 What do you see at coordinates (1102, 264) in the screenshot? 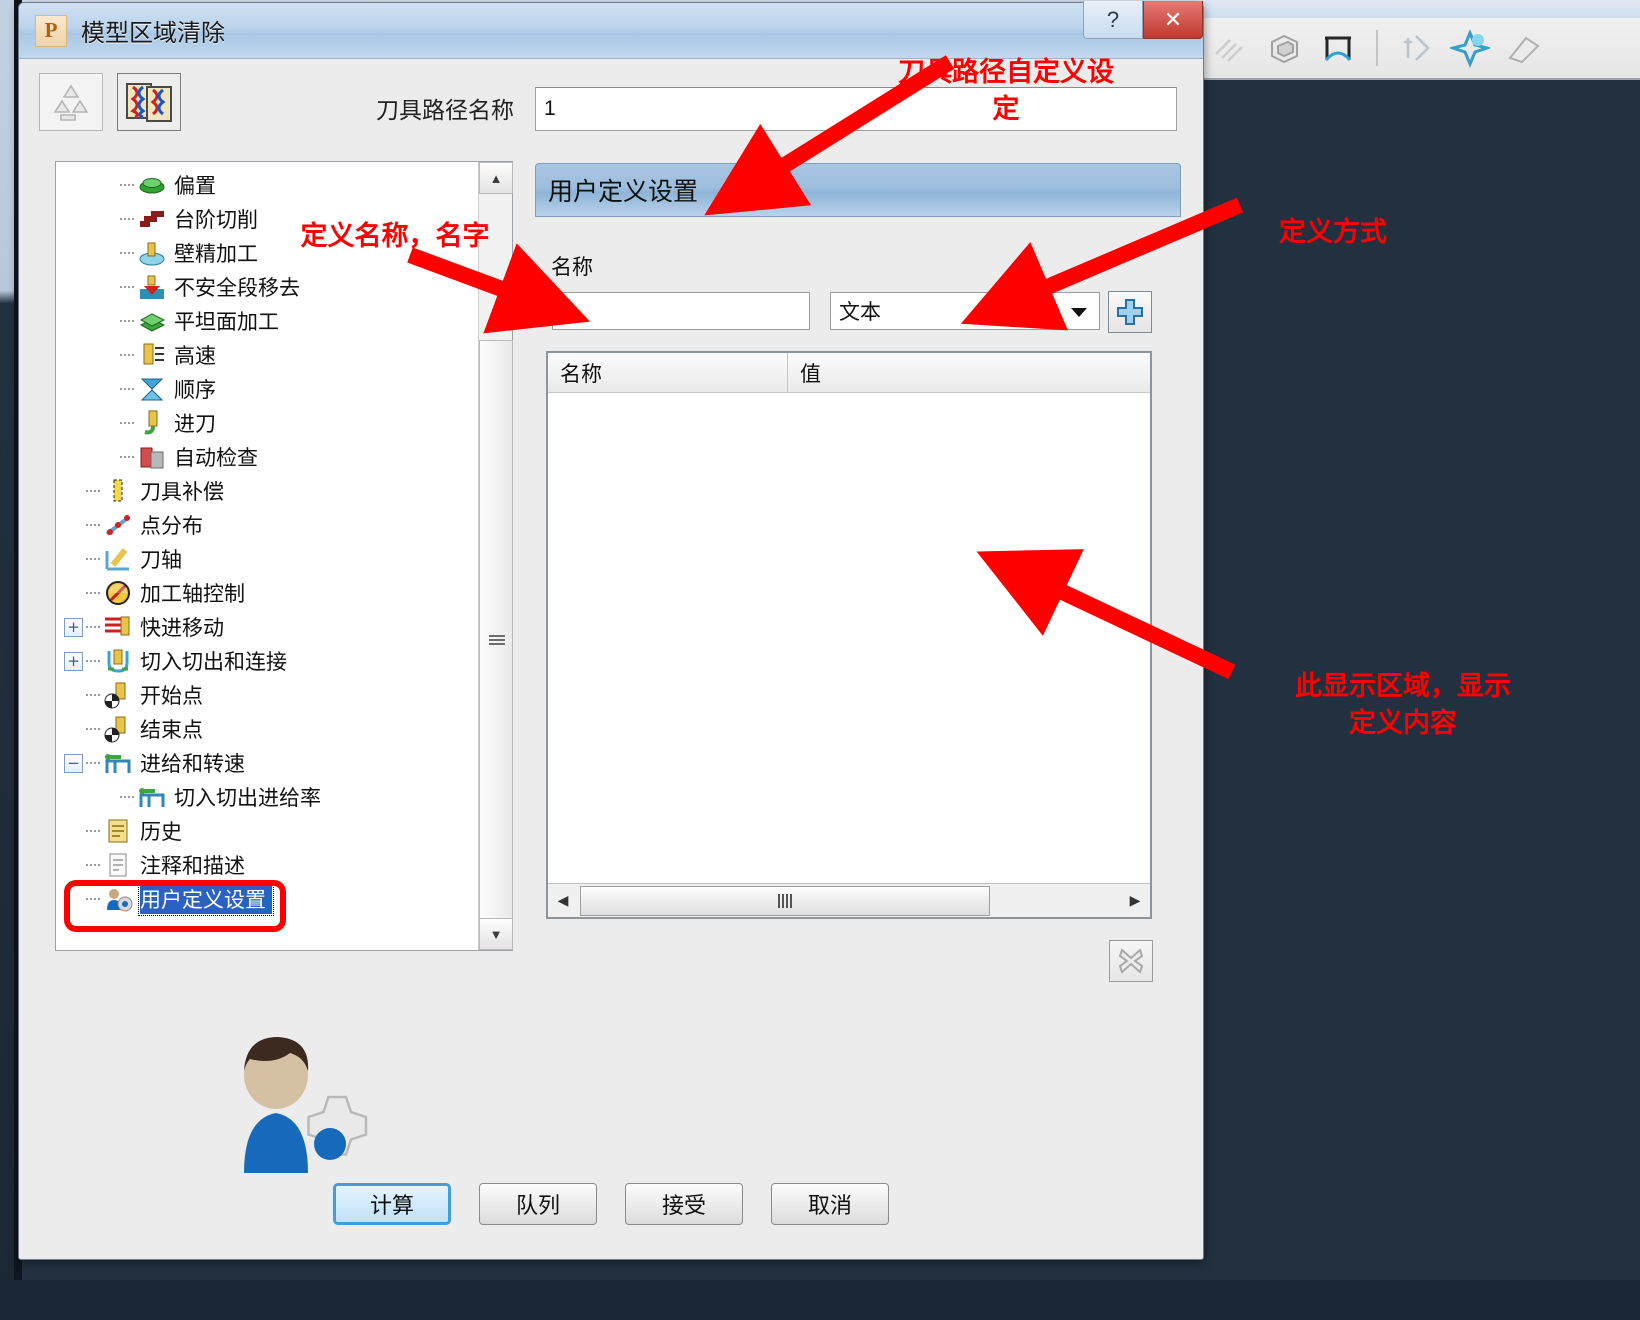
I see `arrow-to-type-select` at bounding box center [1102, 264].